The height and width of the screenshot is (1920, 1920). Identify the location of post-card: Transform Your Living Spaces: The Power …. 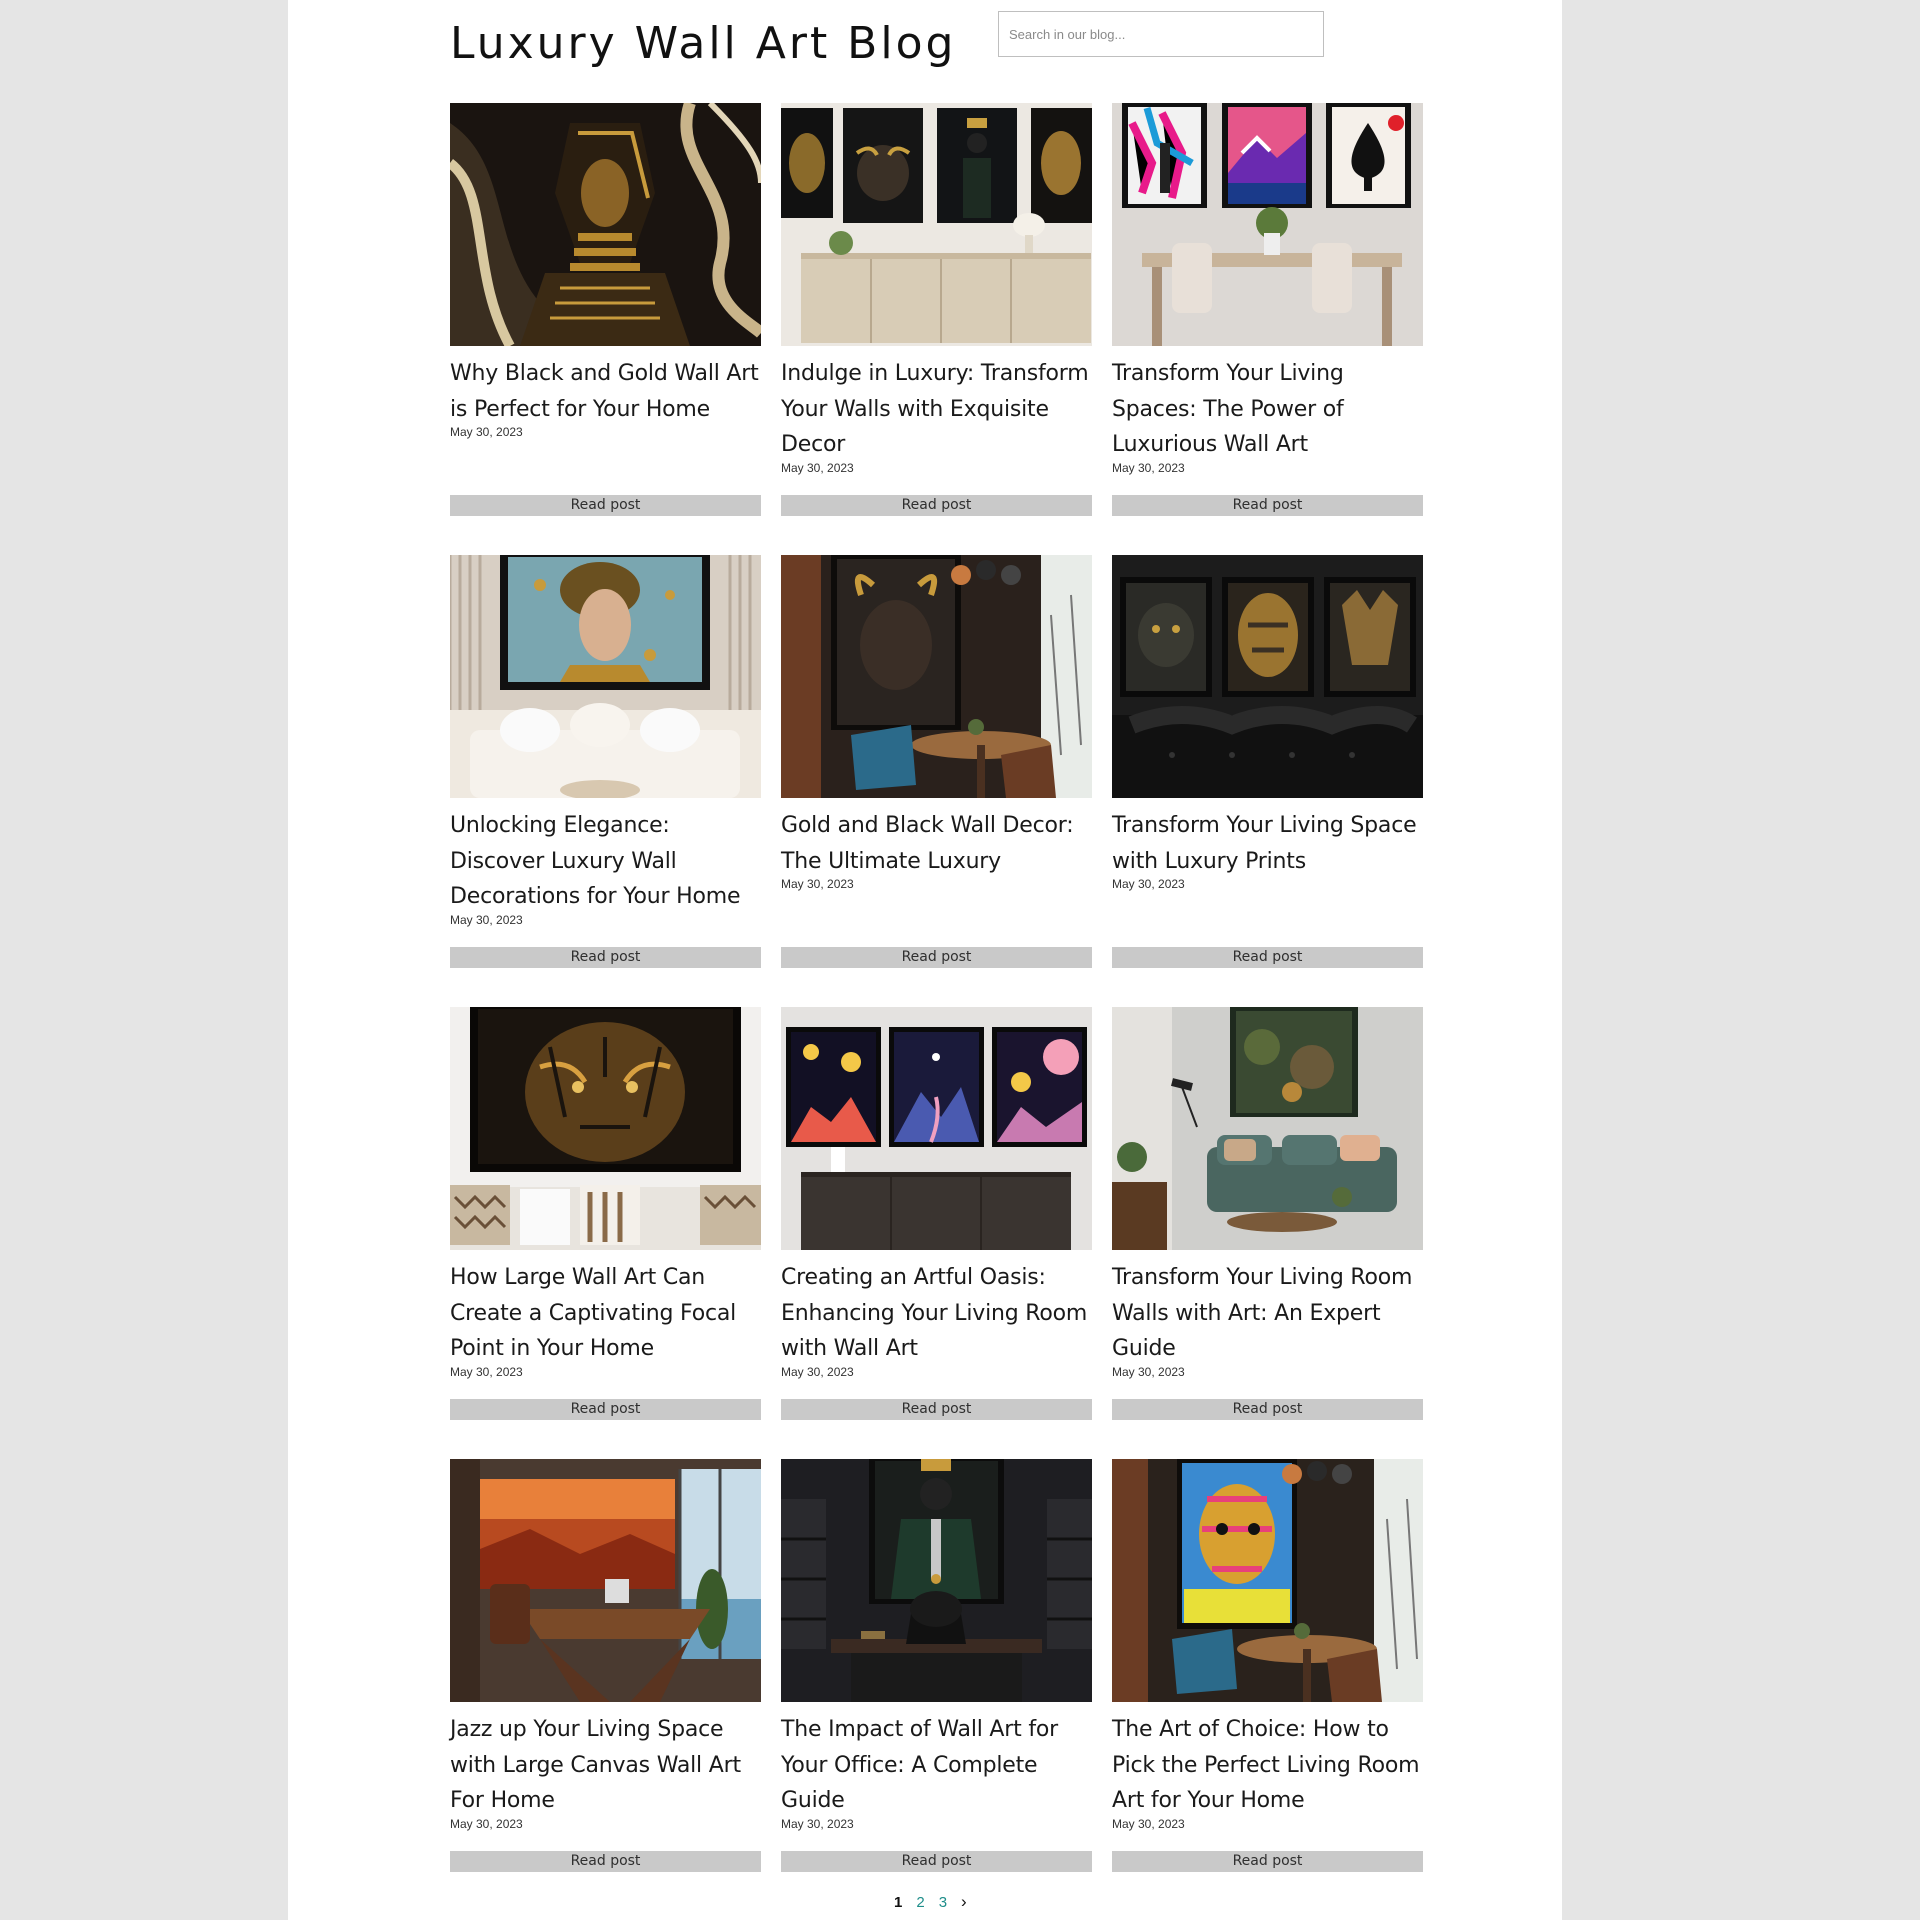
(1267, 309).